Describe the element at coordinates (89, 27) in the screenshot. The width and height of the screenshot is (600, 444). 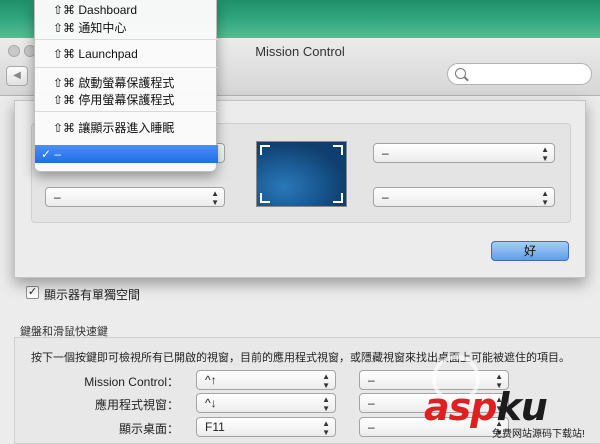
I see `menu-item-notification-center: ⇧⌘ 通知中心` at that location.